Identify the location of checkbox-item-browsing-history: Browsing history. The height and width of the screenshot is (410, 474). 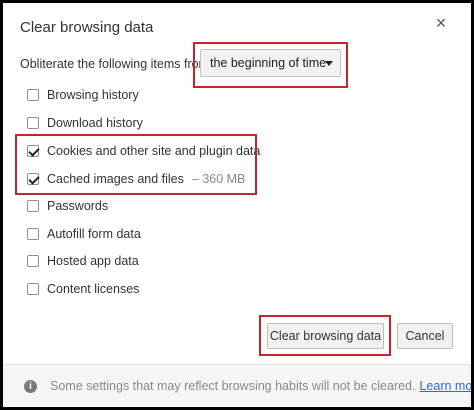
(83, 95).